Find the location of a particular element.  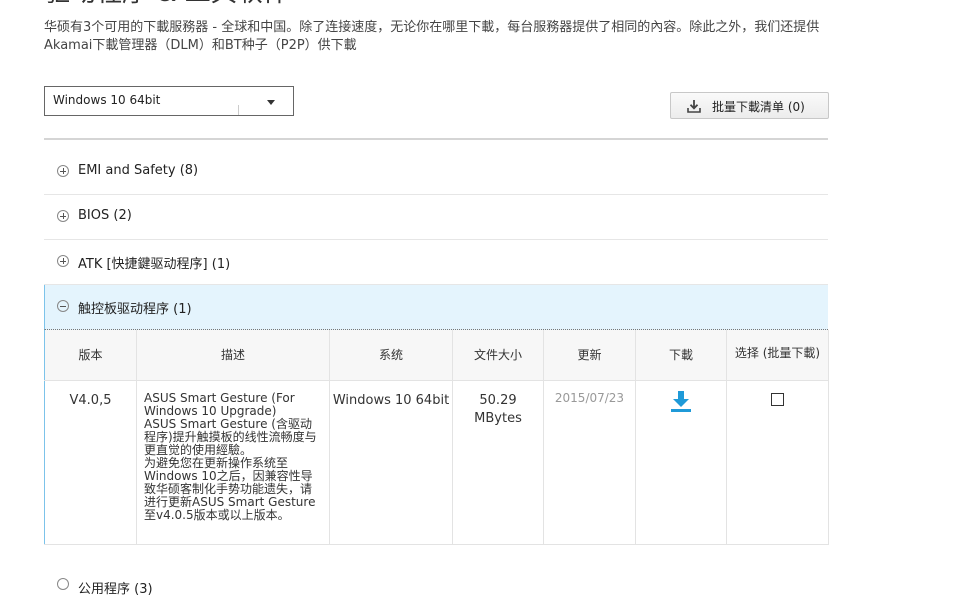

driver-os: Windows 10 64bit is located at coordinates (391, 462).